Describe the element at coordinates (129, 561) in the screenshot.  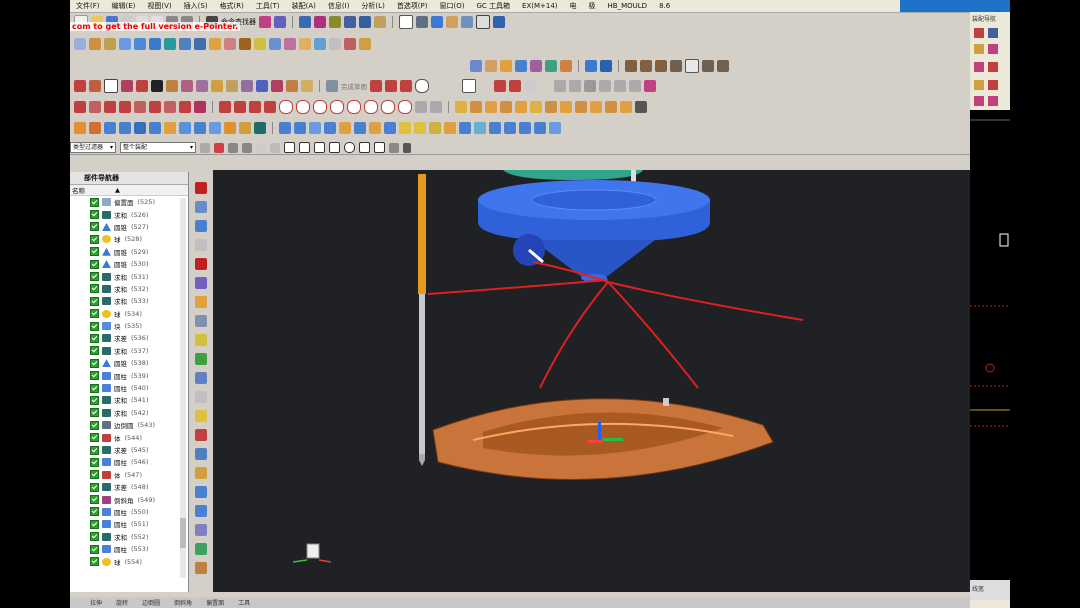
I see `feature-tree-row: 球 (554)` at that location.